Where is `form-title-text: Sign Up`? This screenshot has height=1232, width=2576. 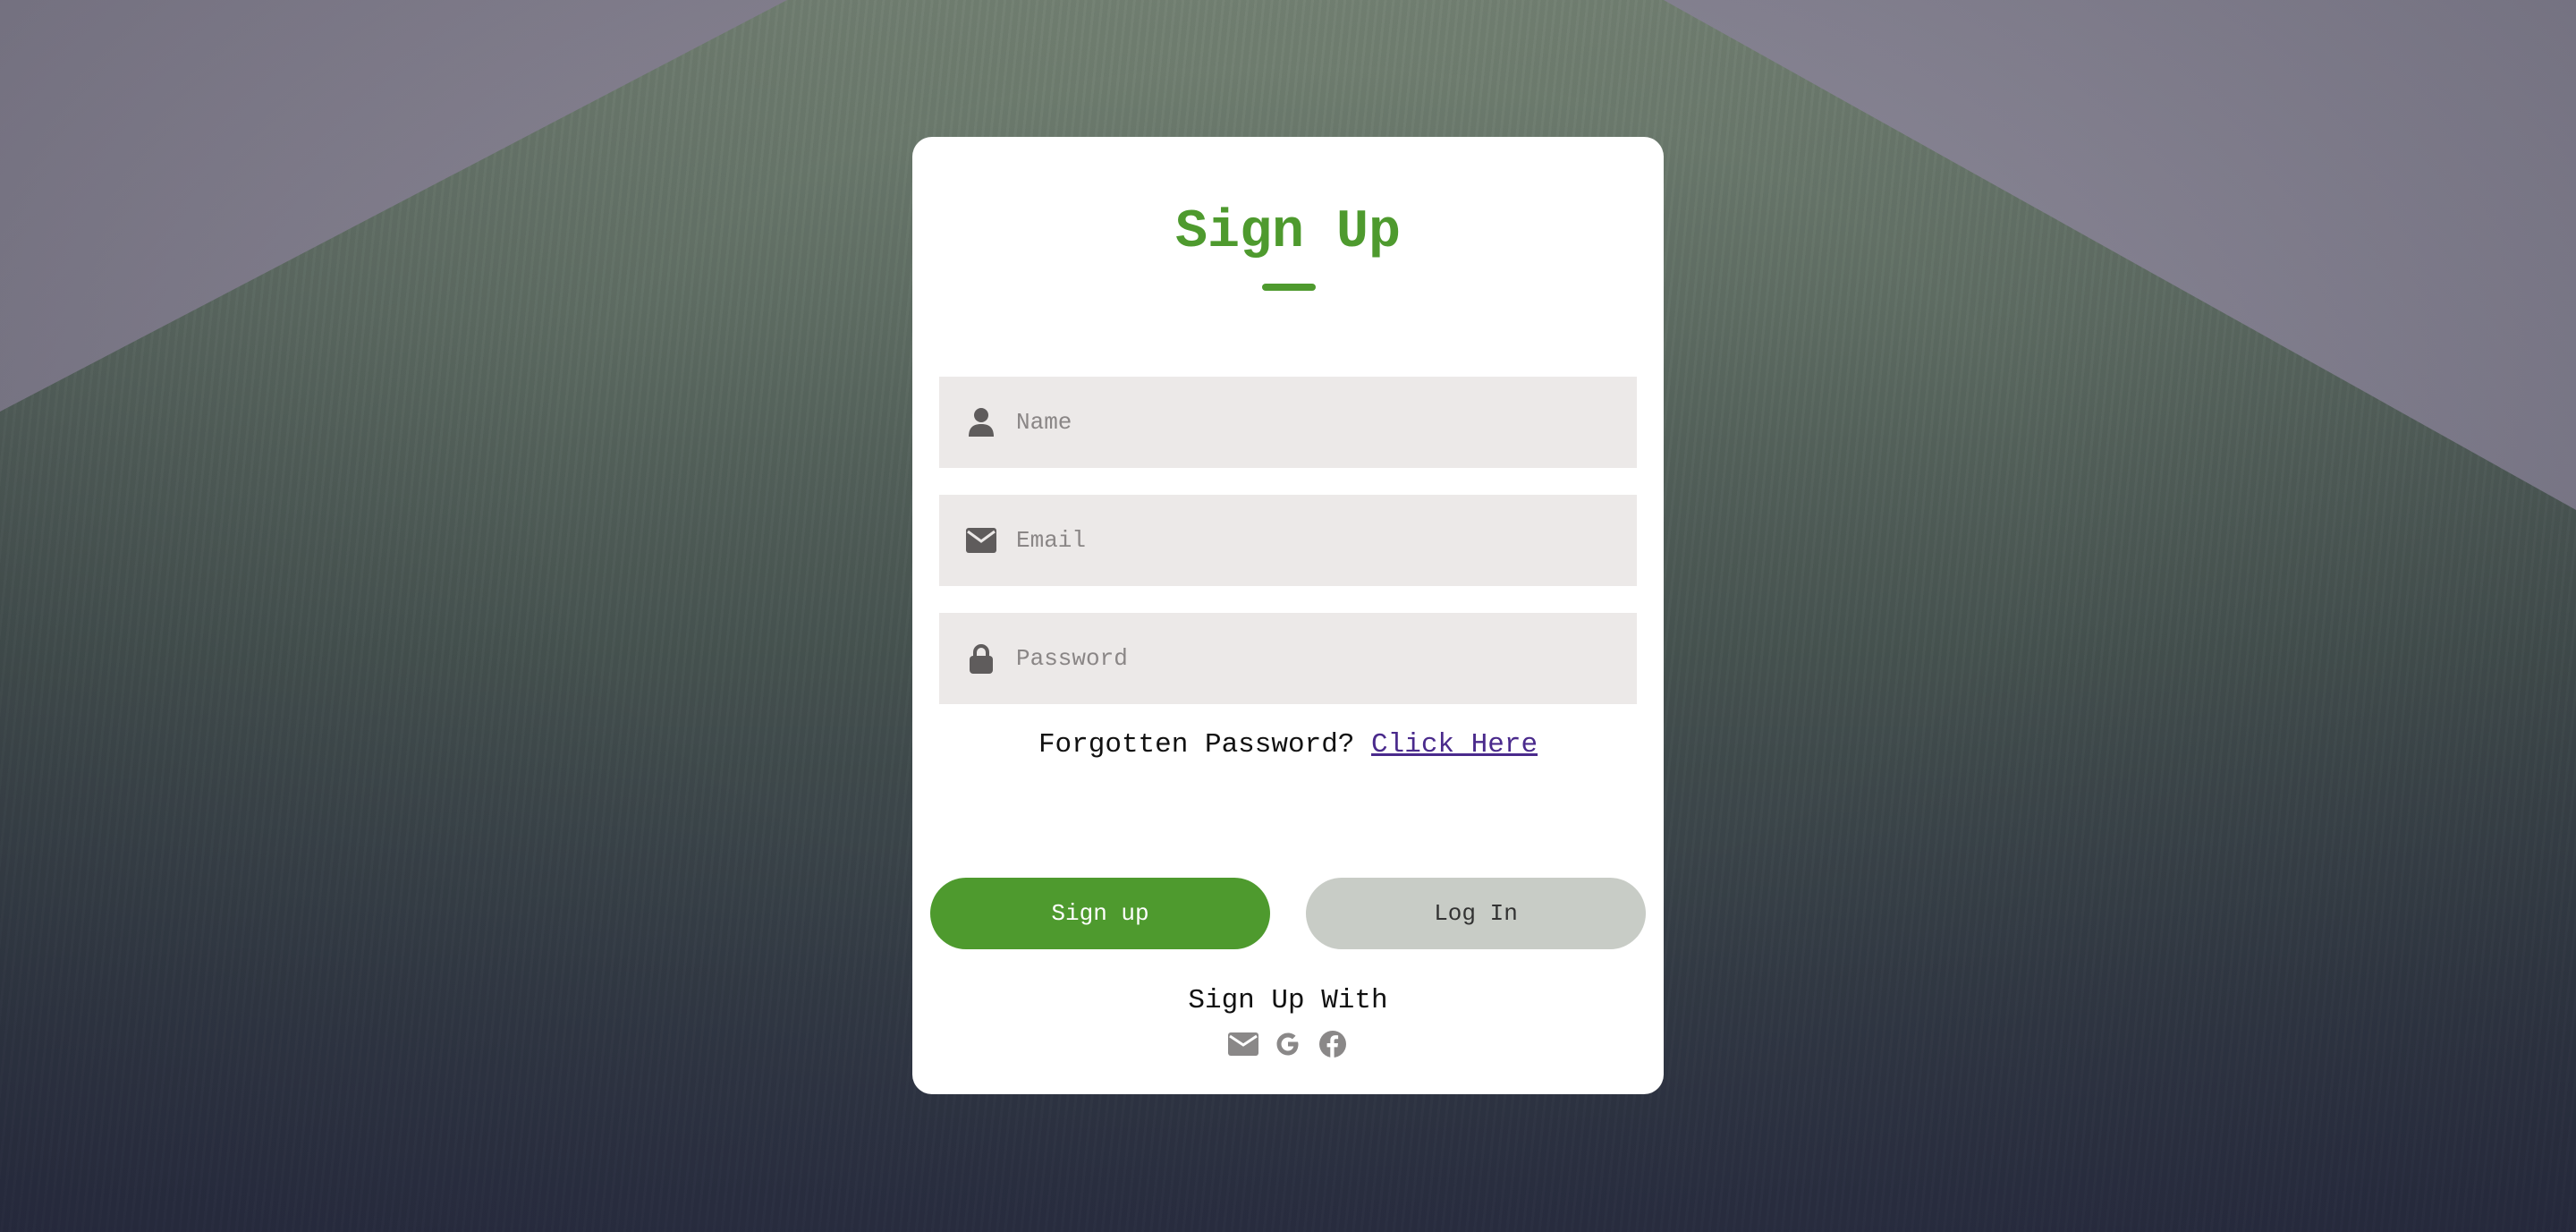
form-title-text: Sign Up is located at coordinates (1288, 233).